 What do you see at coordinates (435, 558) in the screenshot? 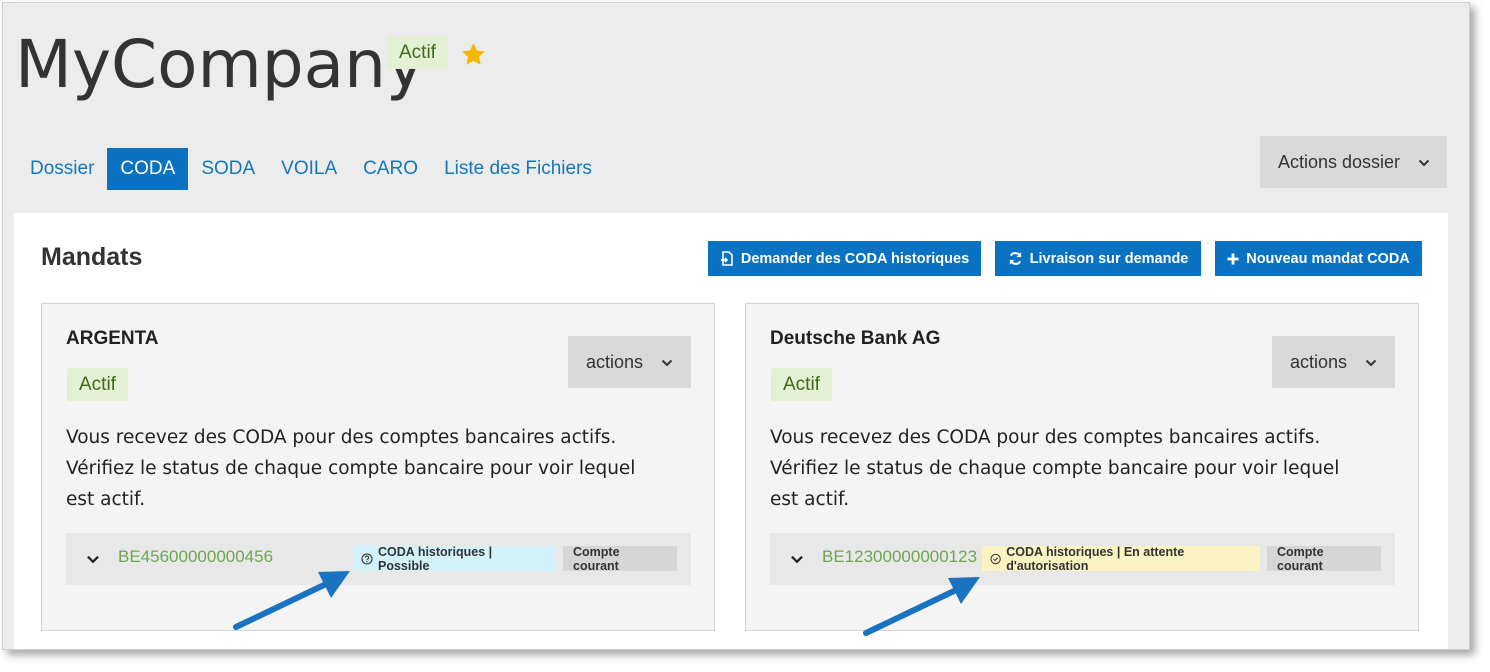
I see `historical-coda-status-label: CODA historiques | Possible` at bounding box center [435, 558].